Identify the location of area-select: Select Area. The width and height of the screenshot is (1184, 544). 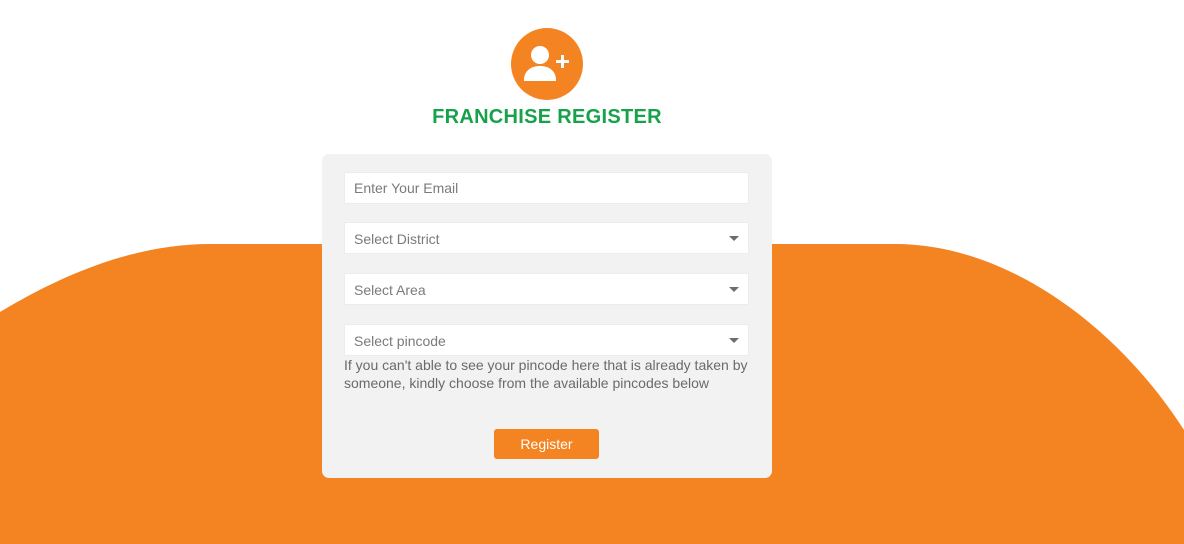
(546, 289).